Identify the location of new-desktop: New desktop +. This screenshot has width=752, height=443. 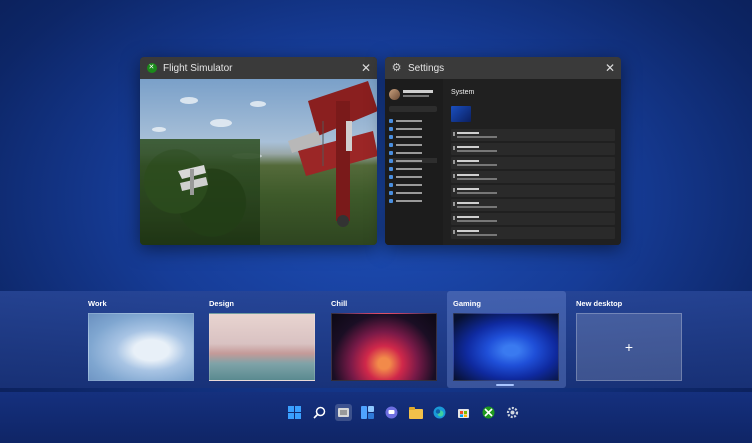
(636, 339).